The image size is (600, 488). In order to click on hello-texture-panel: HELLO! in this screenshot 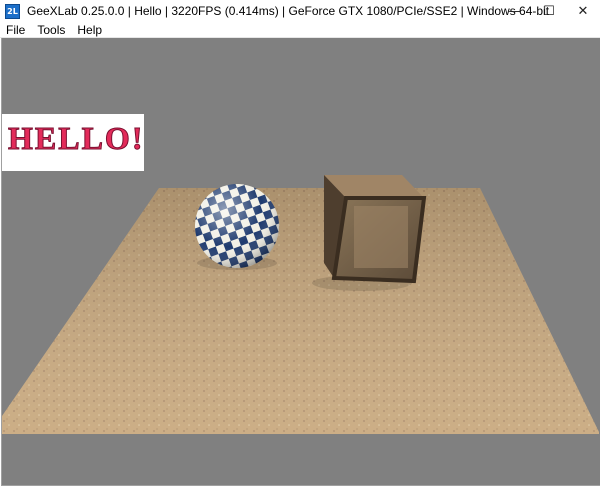, I will do `click(73, 142)`.